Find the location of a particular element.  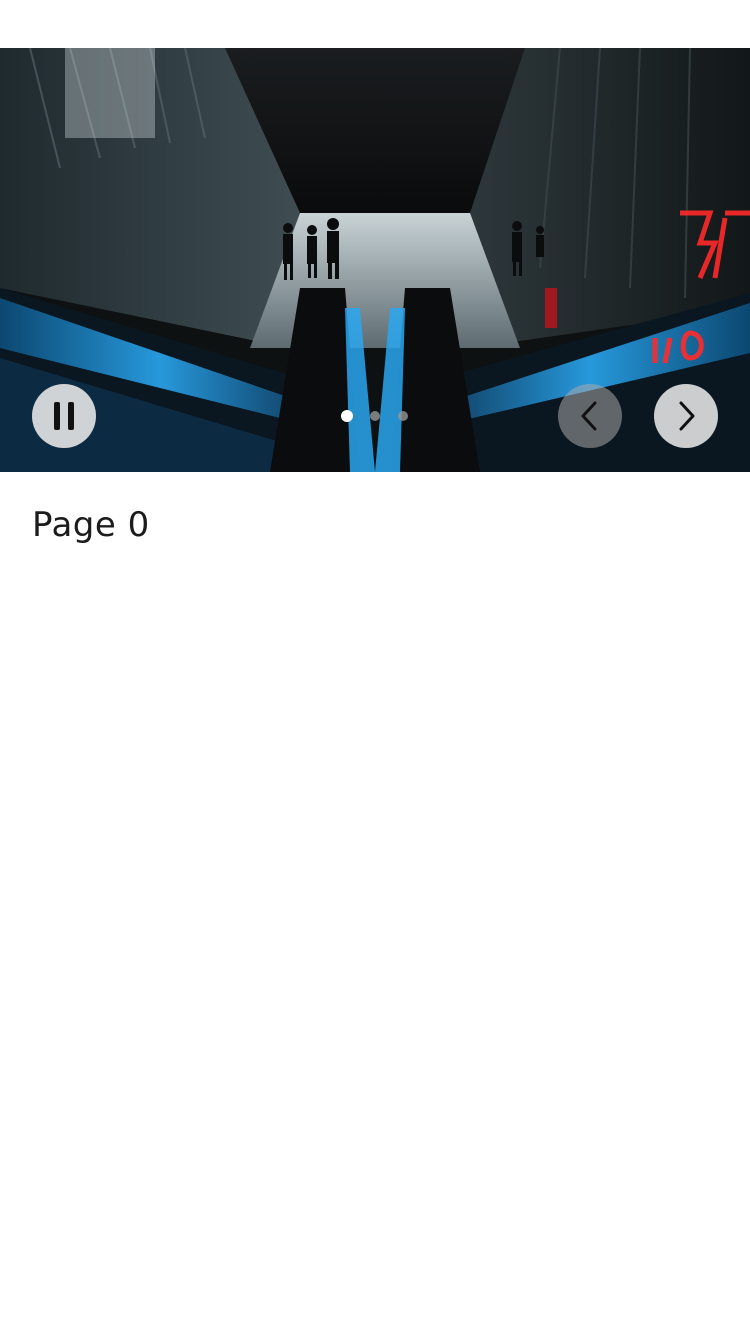

pause-icon is located at coordinates (64, 416).